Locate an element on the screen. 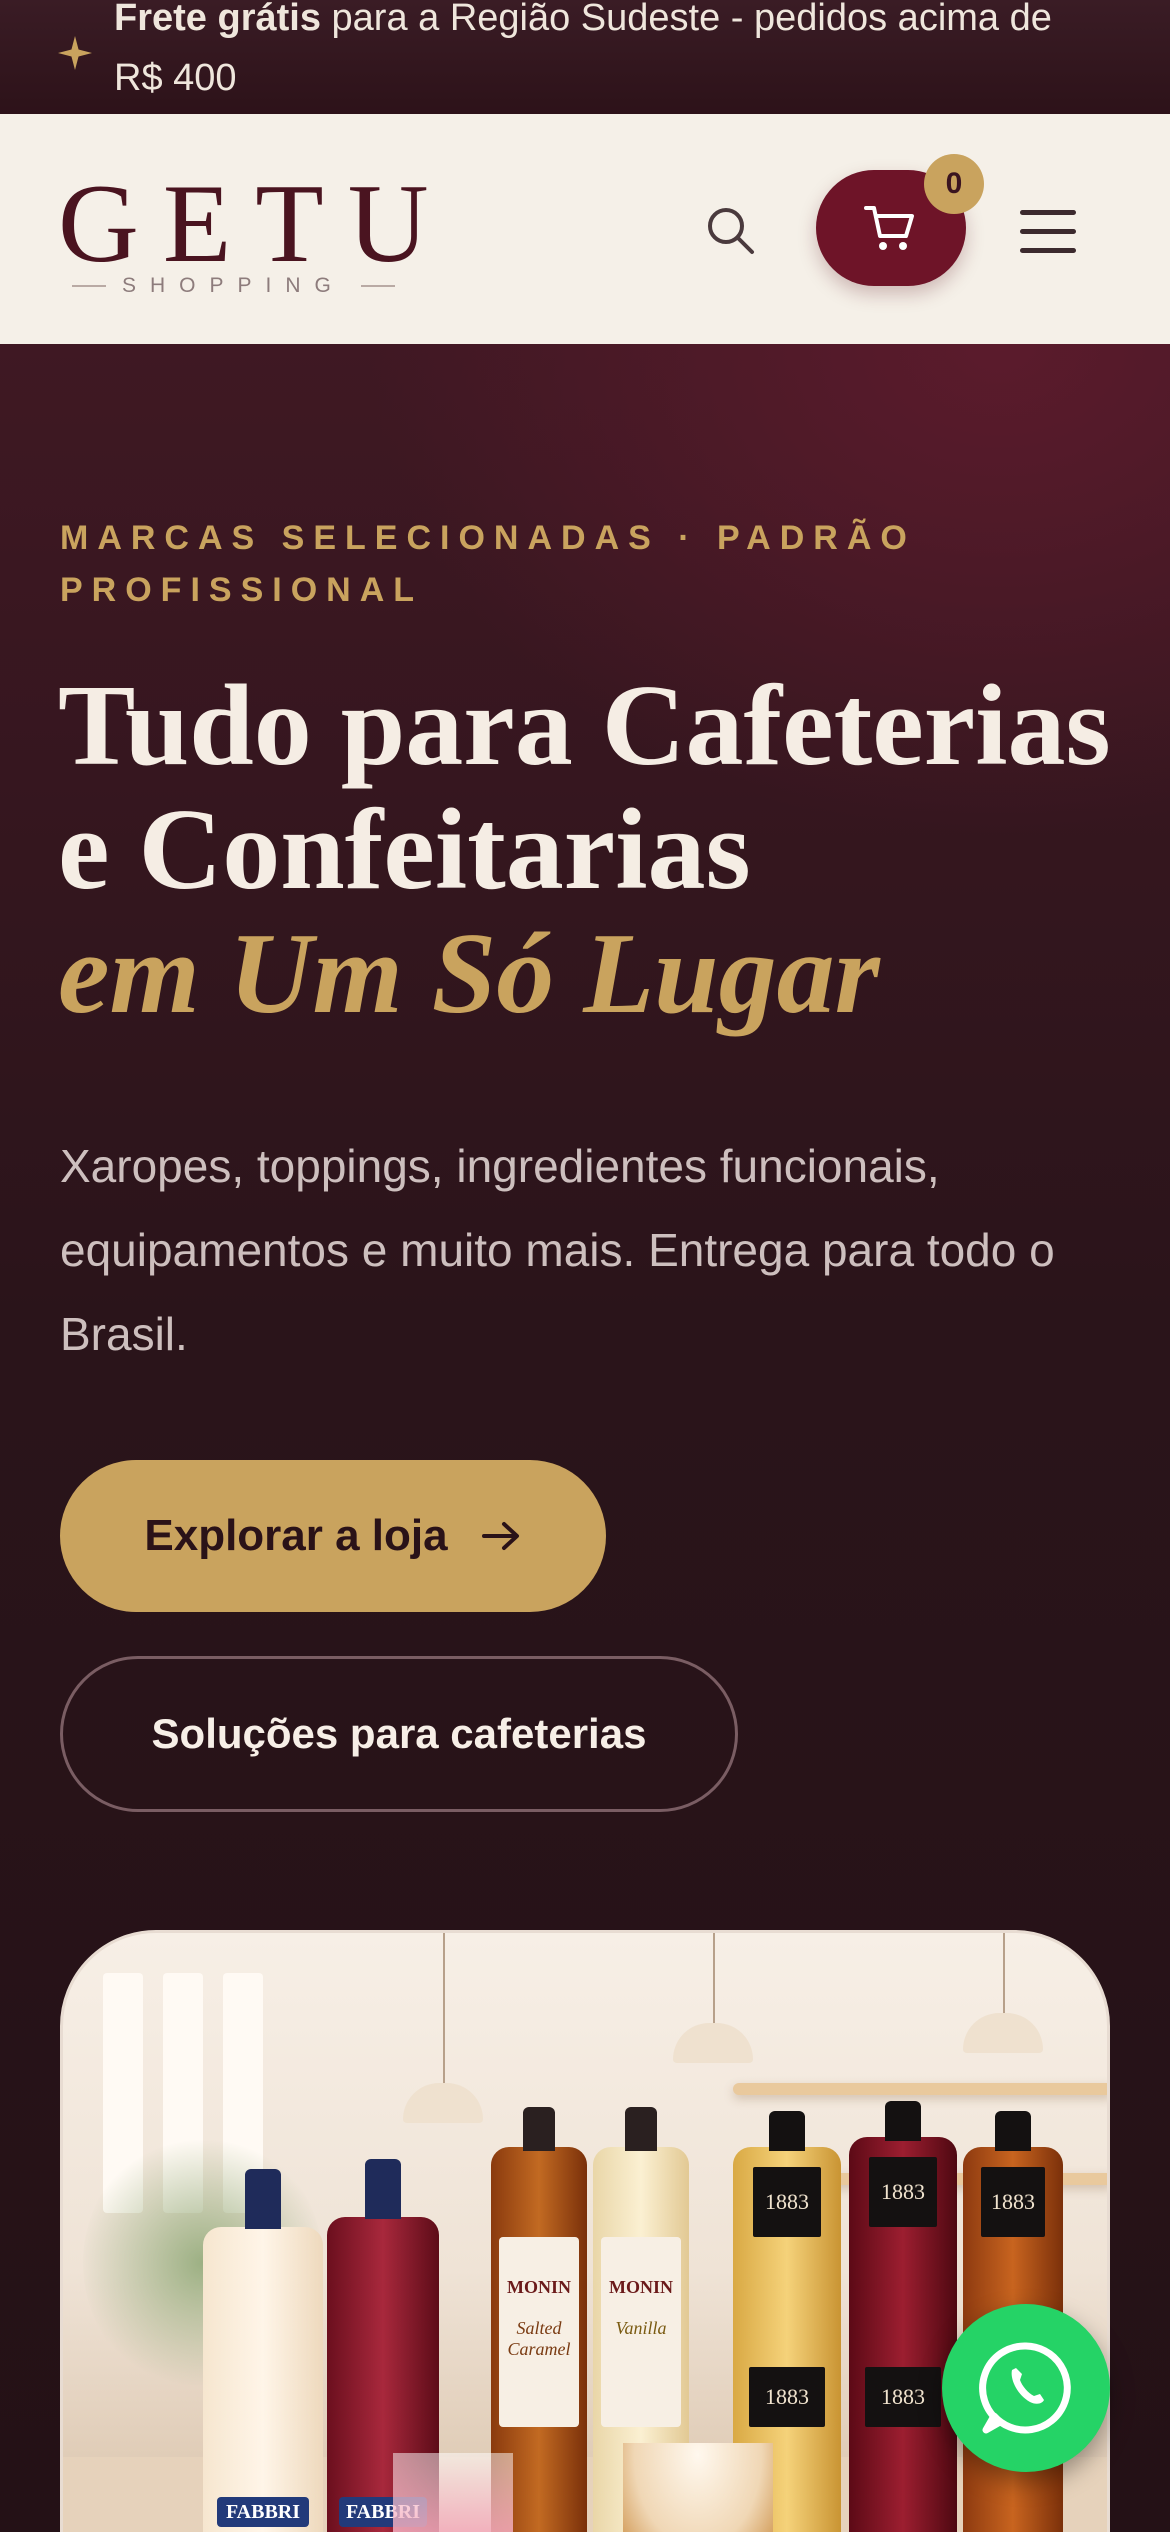 The height and width of the screenshot is (2532, 1170). fabbri-bottle-lemon: FABBRI is located at coordinates (263, 2350).